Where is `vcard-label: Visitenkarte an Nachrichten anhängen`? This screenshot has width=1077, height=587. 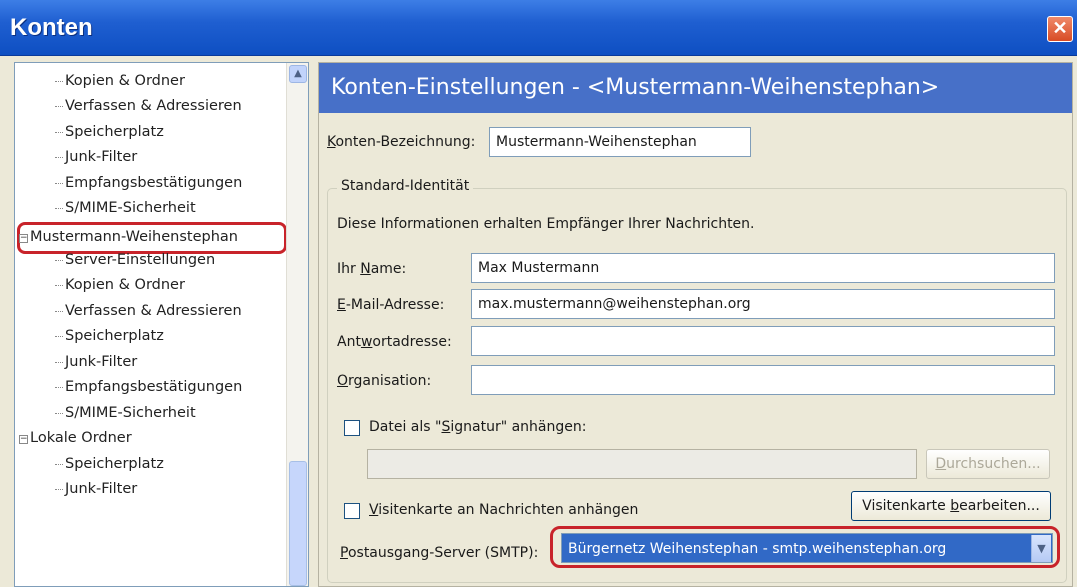
vcard-label: Visitenkarte an Nachrichten anhängen is located at coordinates (503, 510).